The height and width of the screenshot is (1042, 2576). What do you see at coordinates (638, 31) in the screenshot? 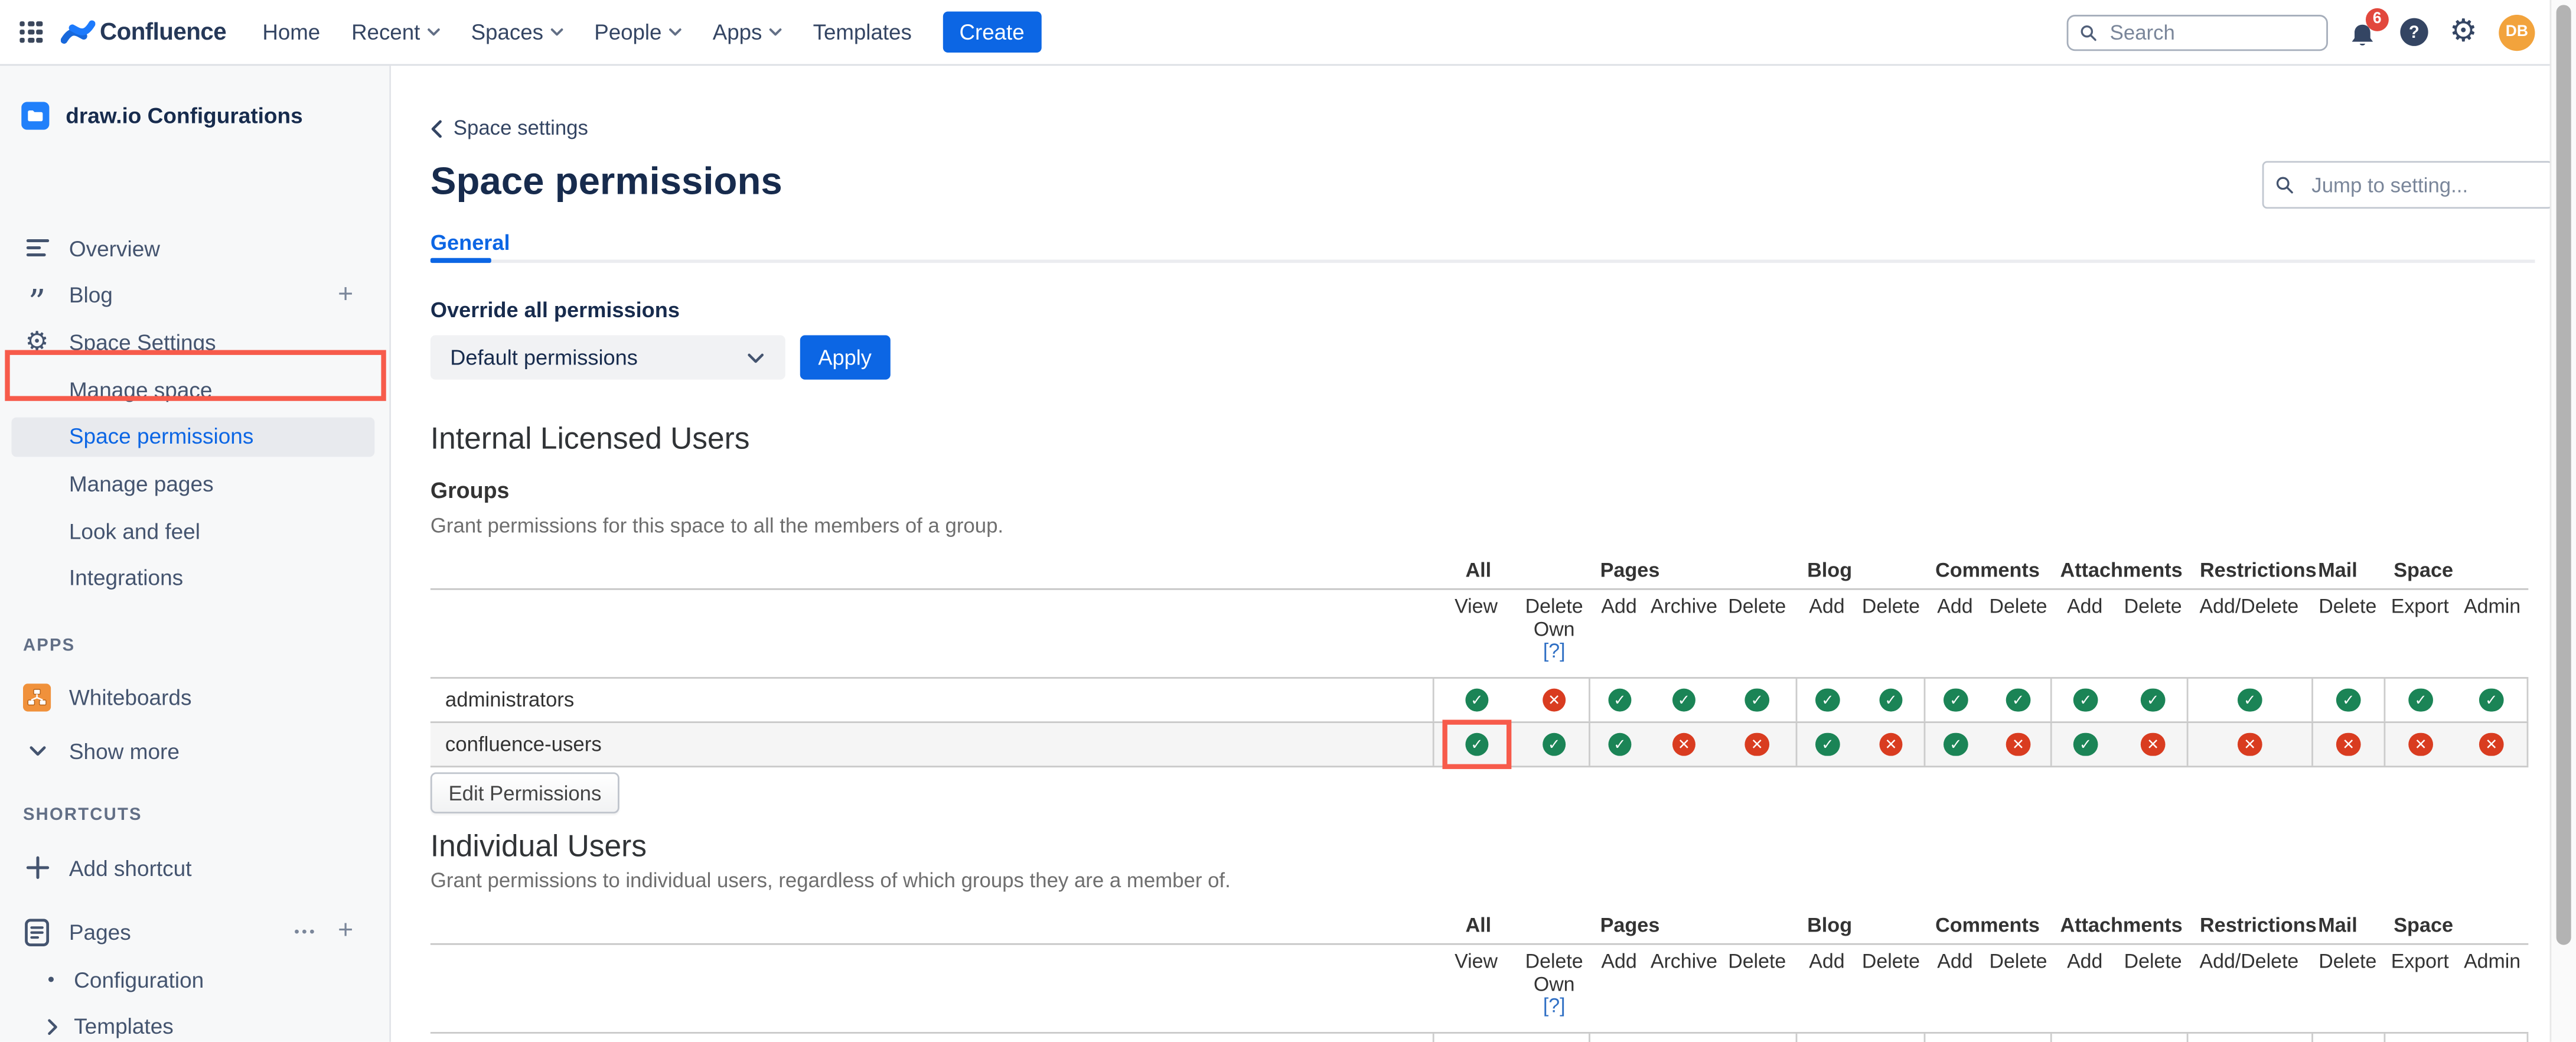
I see `nav-item-people: People` at bounding box center [638, 31].